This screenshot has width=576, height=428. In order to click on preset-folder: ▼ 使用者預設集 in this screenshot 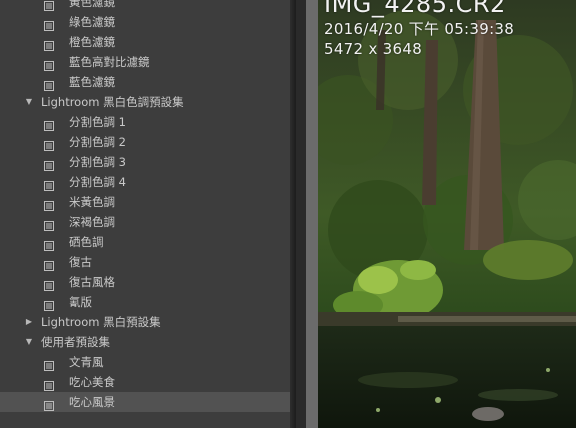, I will do `click(145, 342)`.